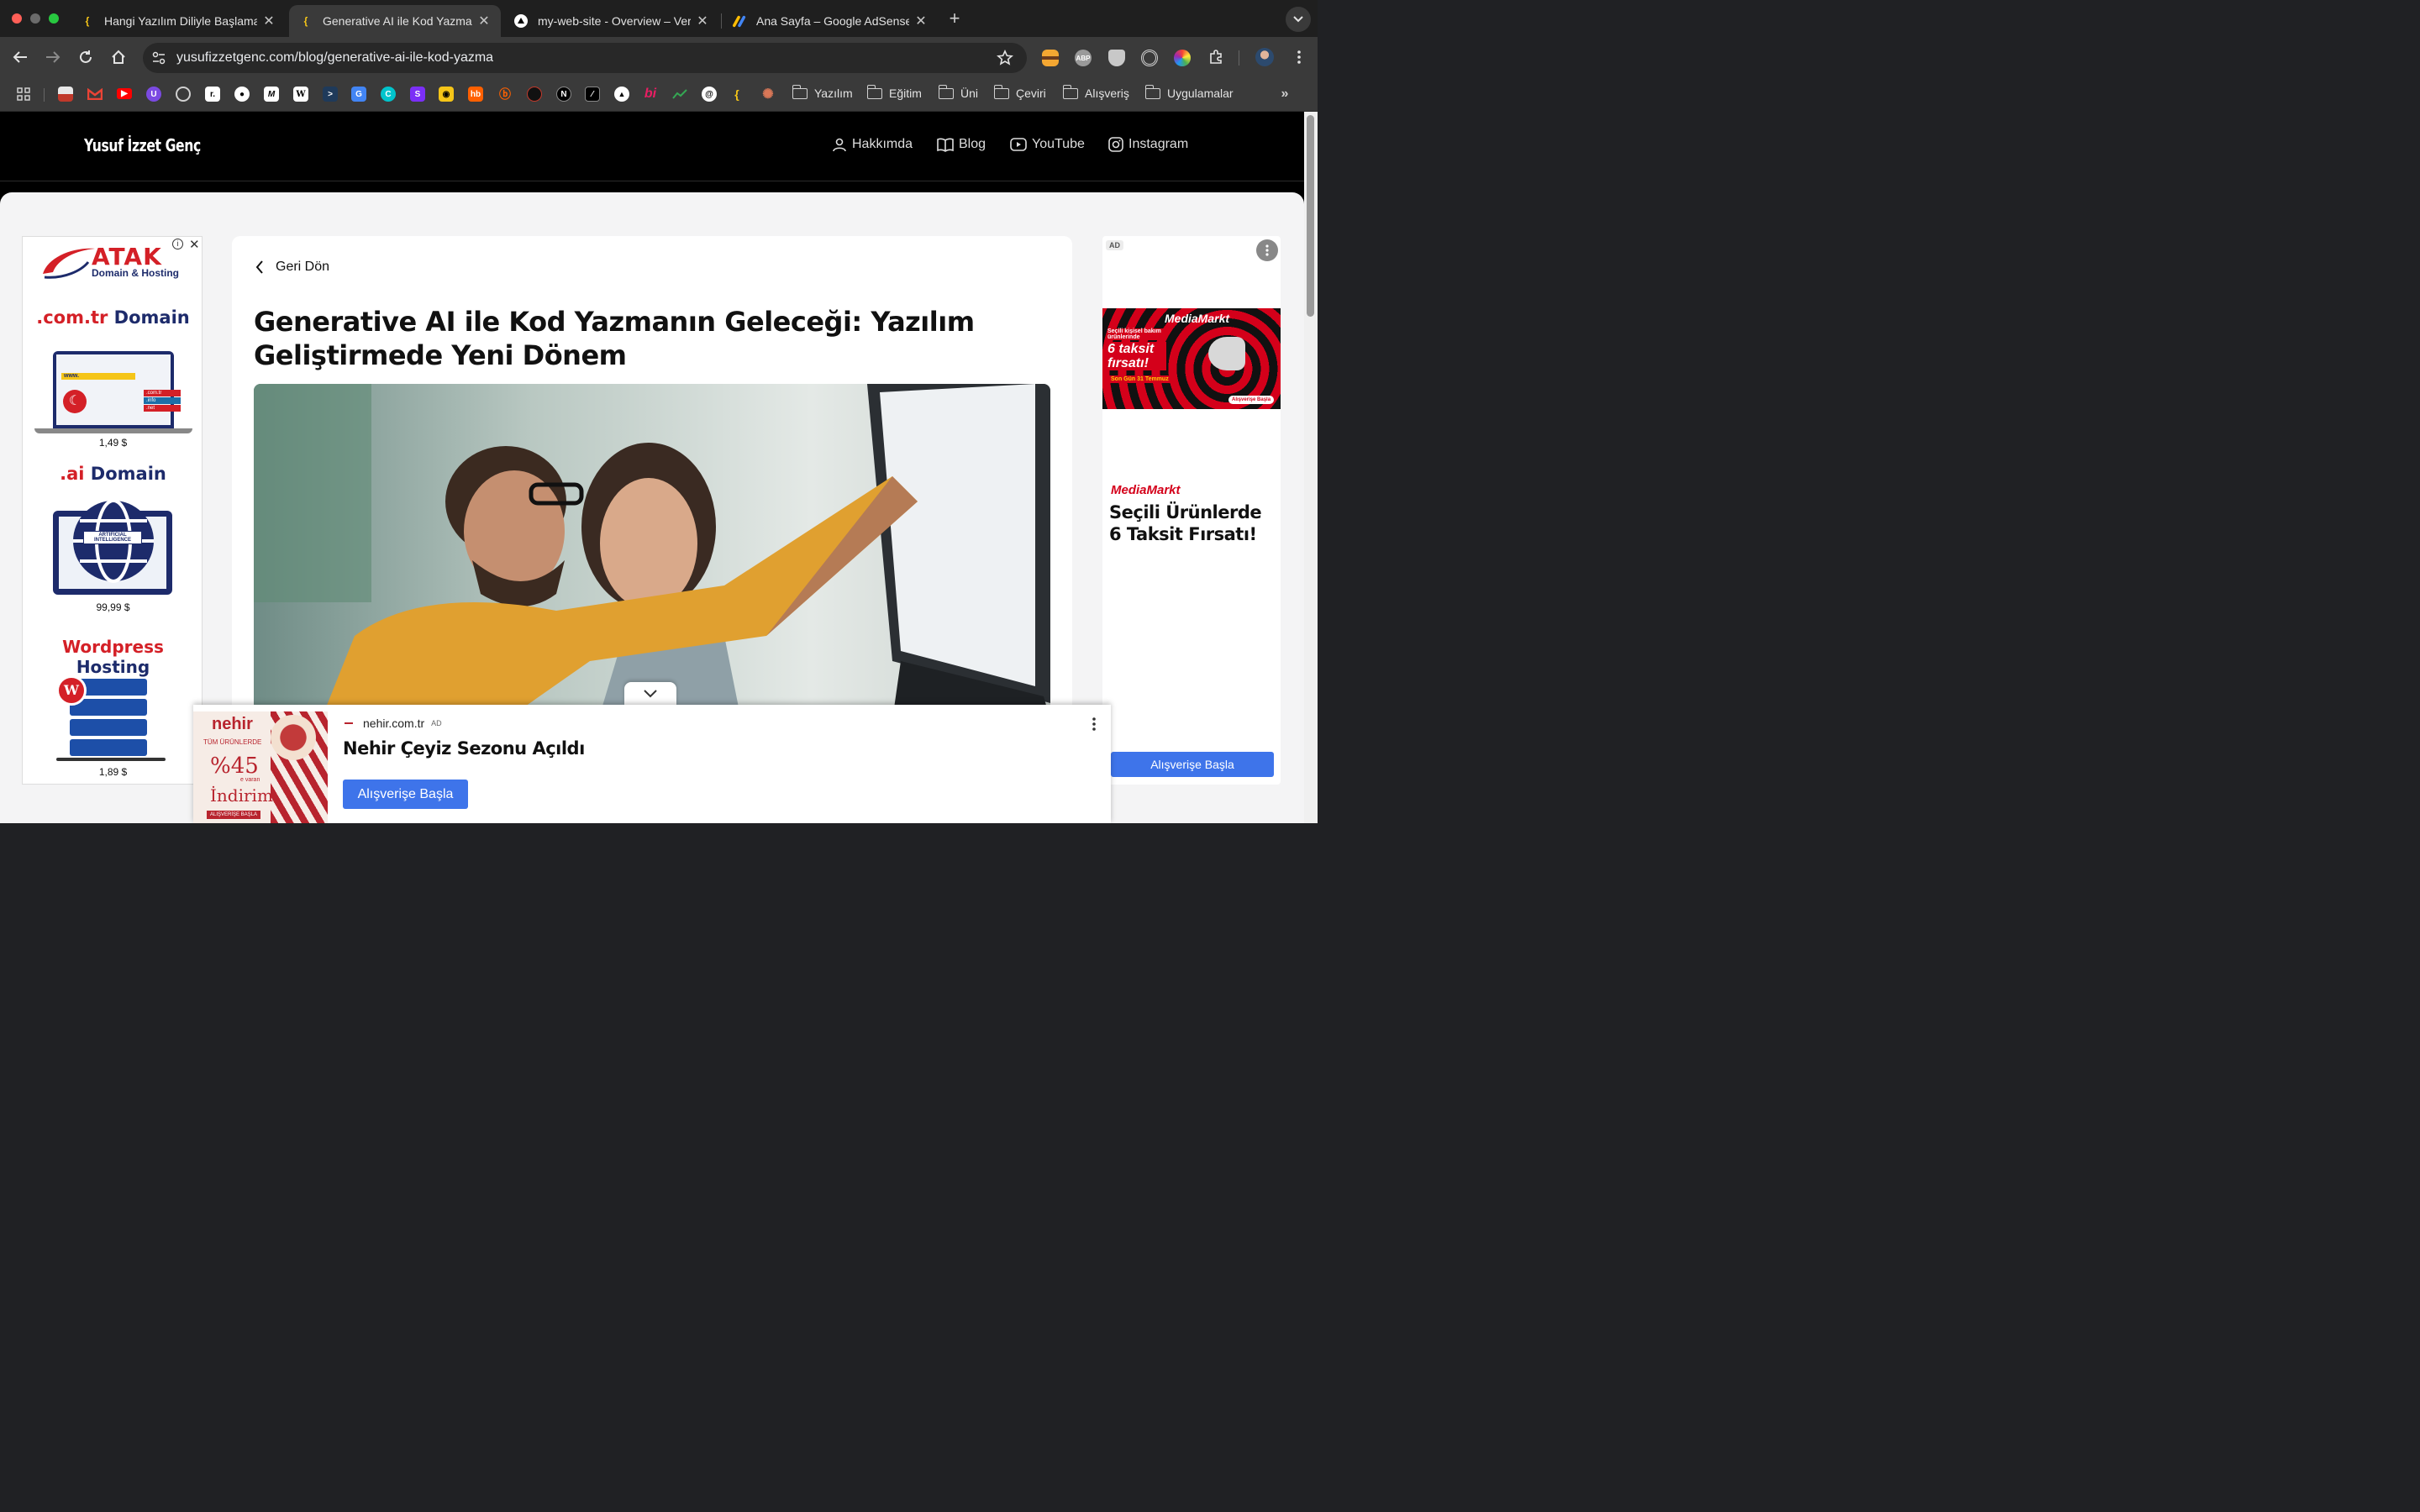 This screenshot has width=2420, height=1512. What do you see at coordinates (1264, 57) in the screenshot?
I see `profile-avatar` at bounding box center [1264, 57].